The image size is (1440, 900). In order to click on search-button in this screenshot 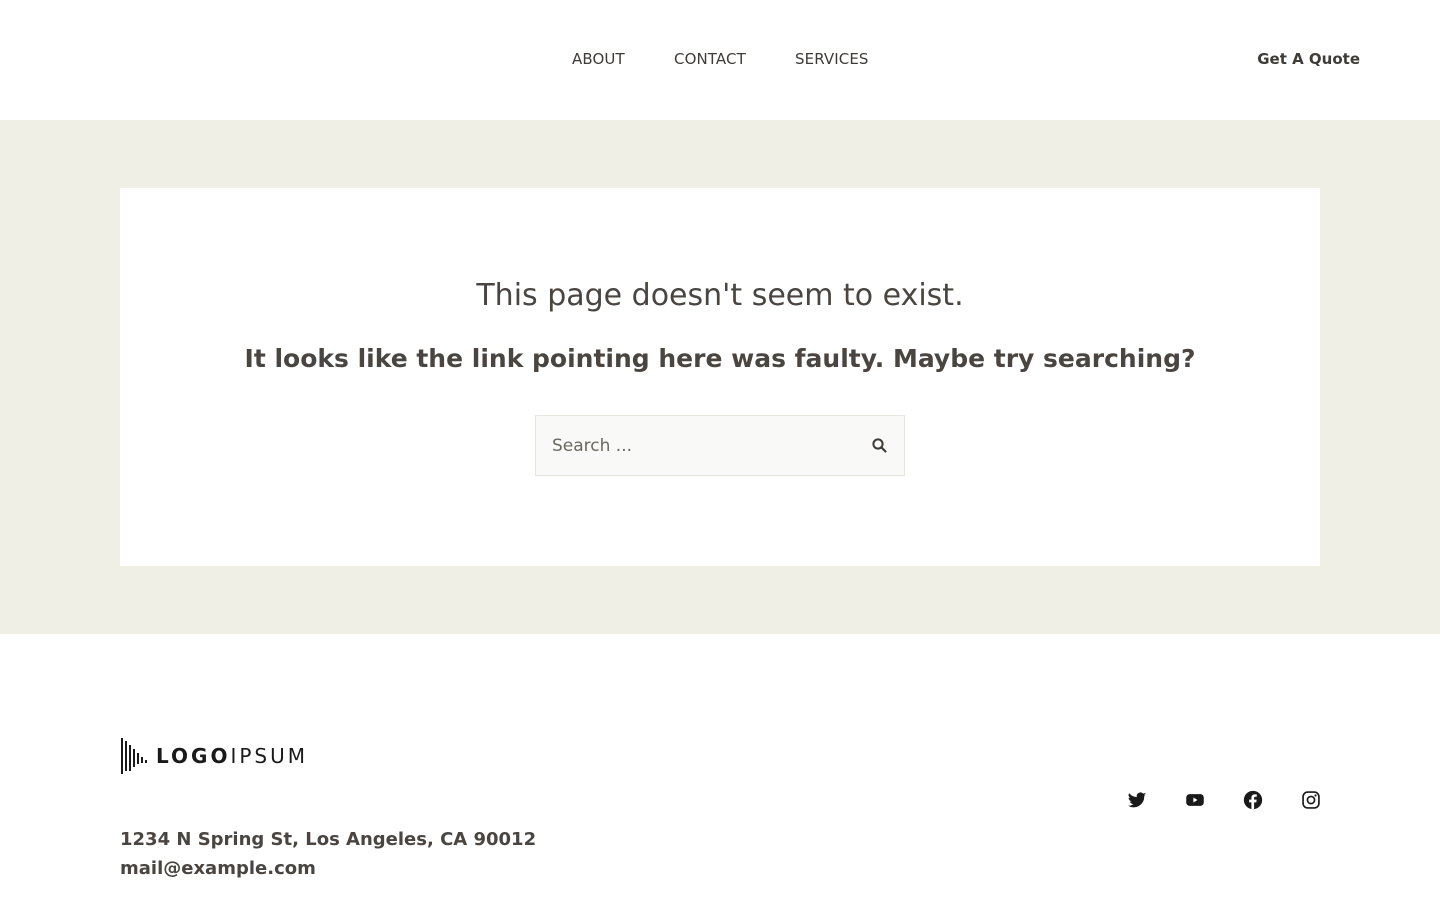, I will do `click(880, 446)`.